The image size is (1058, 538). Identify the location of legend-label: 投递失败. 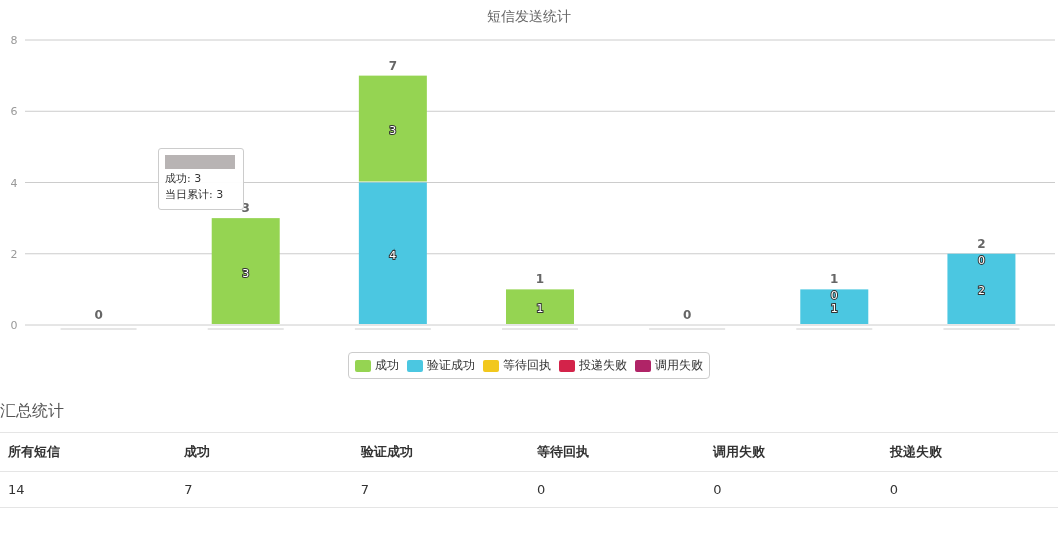
(603, 365).